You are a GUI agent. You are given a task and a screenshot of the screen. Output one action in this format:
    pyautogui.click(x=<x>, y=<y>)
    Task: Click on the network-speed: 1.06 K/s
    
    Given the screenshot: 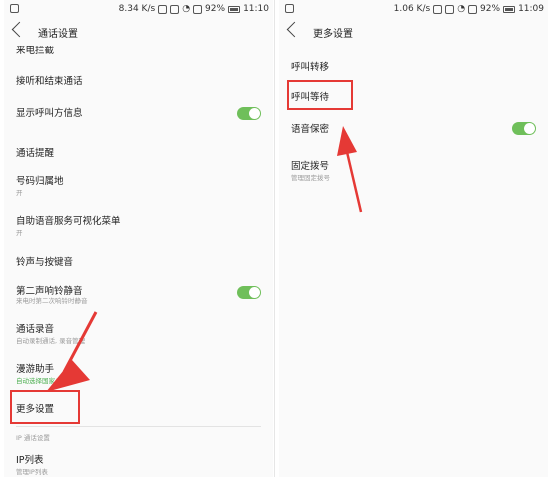 What is the action you would take?
    pyautogui.click(x=412, y=9)
    